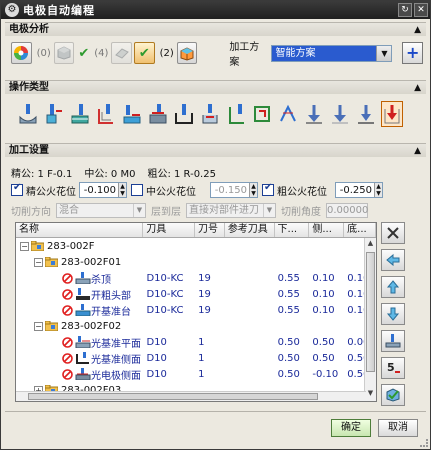 The width and height of the screenshot is (431, 450). What do you see at coordinates (116, 344) in the screenshot?
I see `op-name: 光基准平面` at bounding box center [116, 344].